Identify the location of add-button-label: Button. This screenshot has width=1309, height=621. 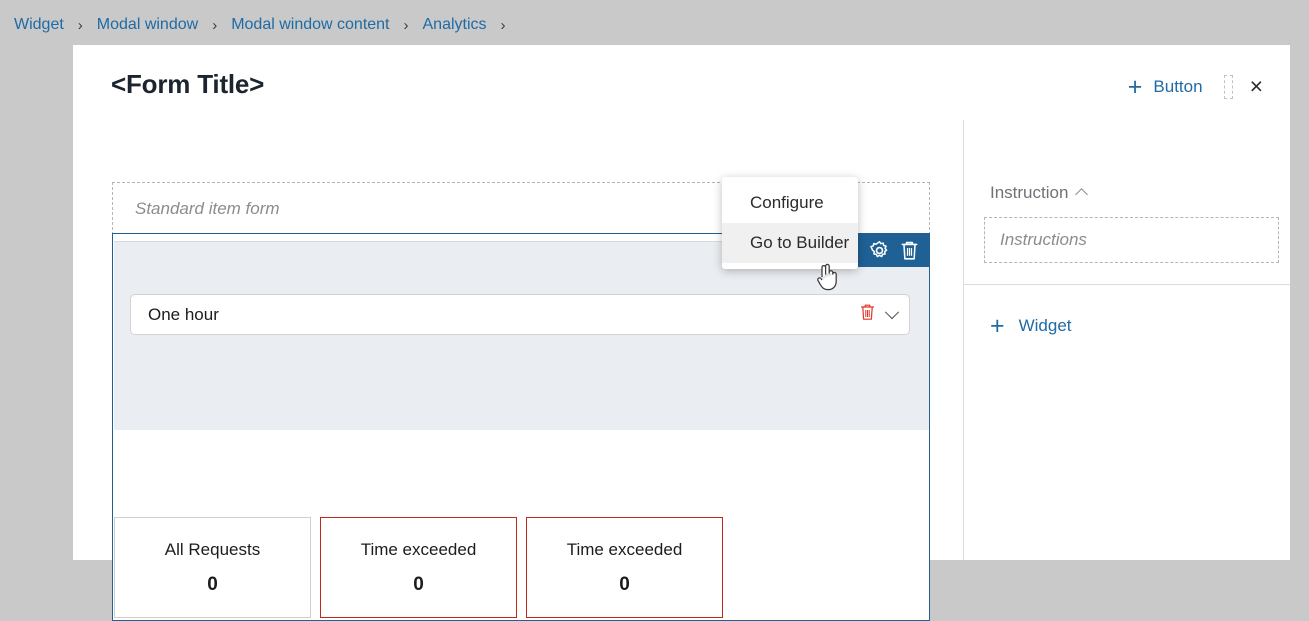
(1178, 86).